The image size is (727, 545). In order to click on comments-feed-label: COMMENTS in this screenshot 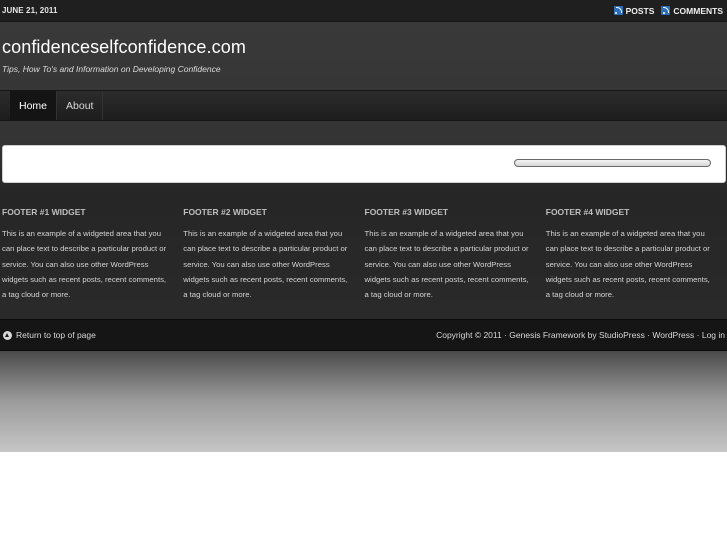, I will do `click(698, 10)`.